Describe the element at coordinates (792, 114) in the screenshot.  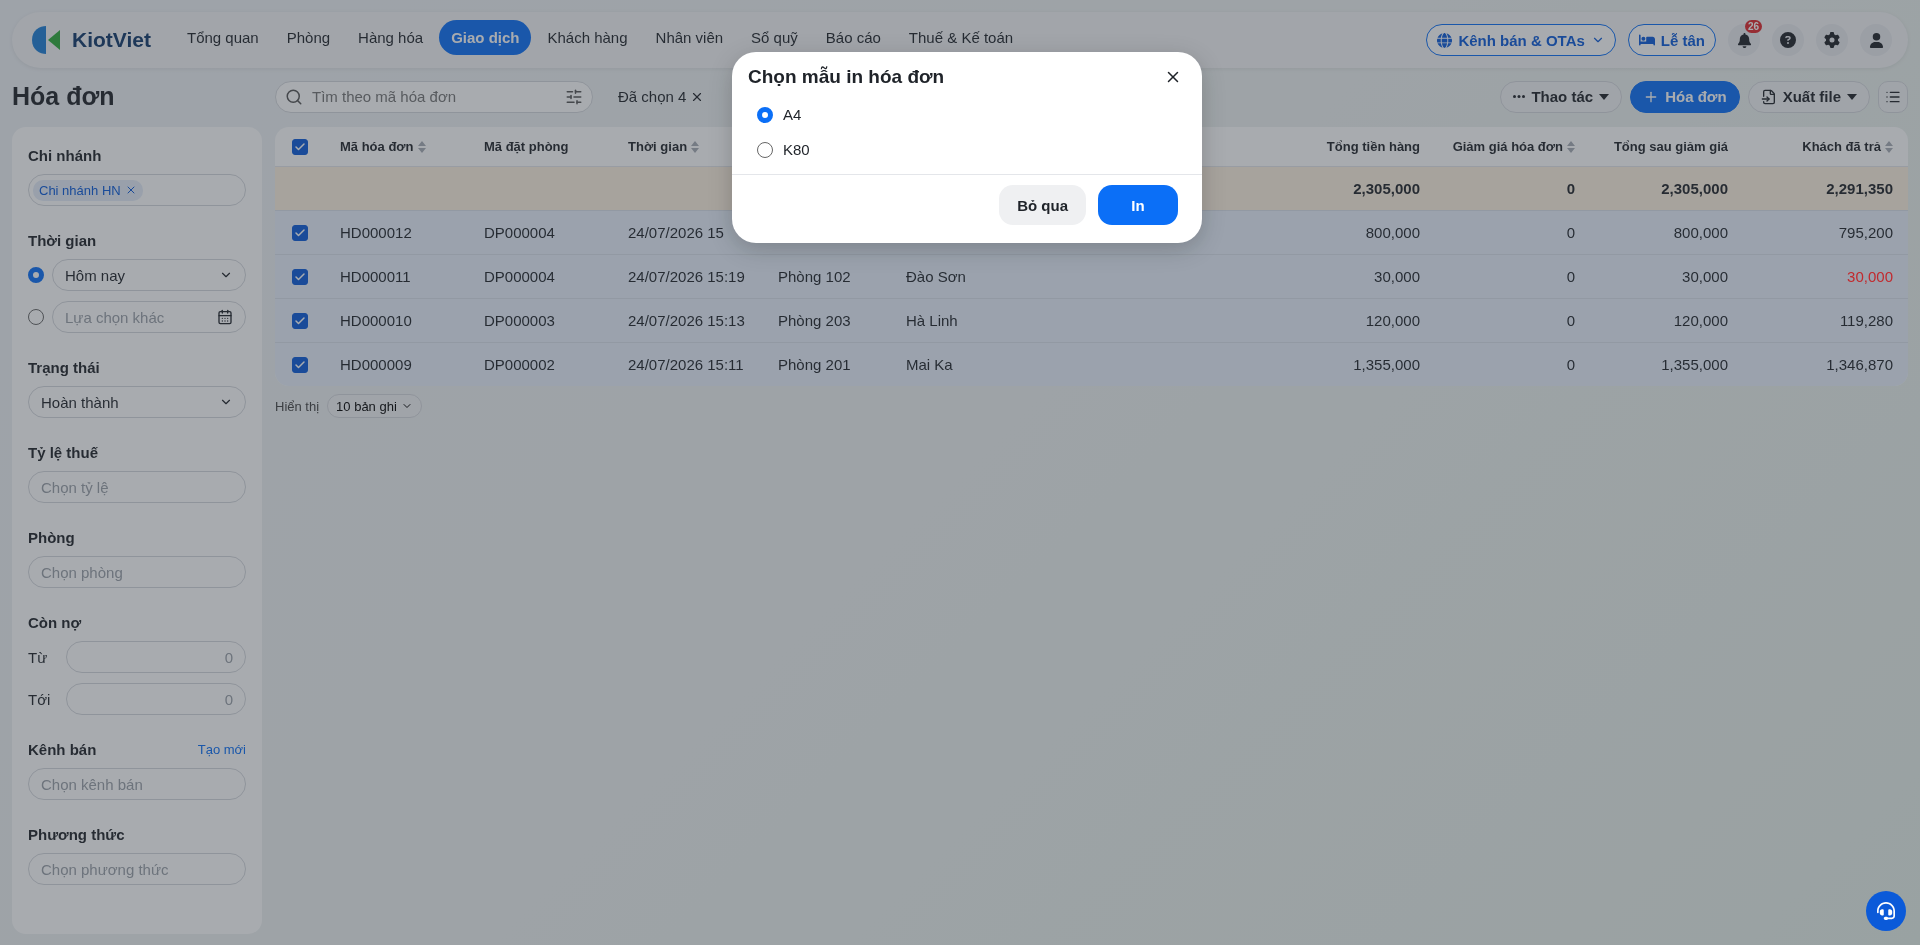
I see `template-label: A4` at that location.